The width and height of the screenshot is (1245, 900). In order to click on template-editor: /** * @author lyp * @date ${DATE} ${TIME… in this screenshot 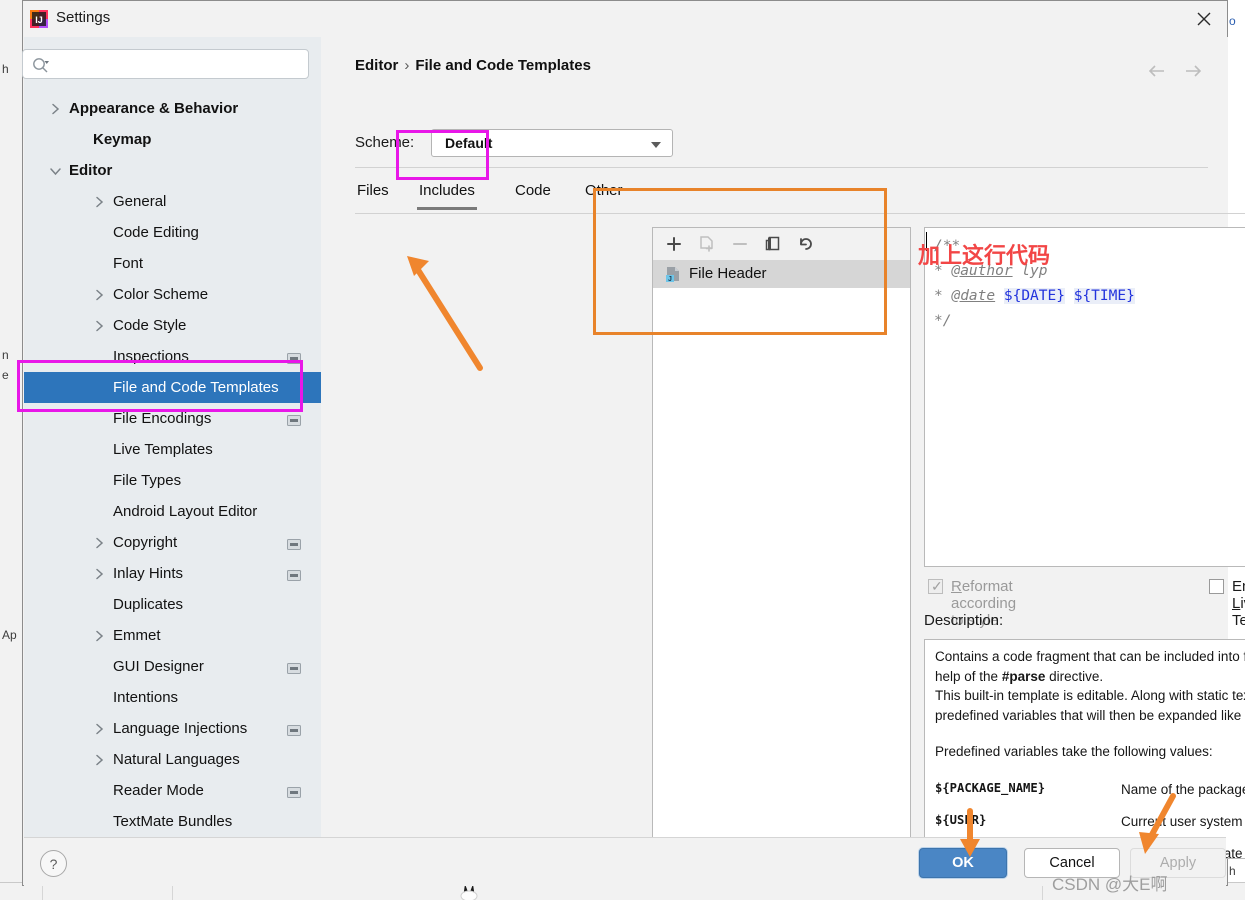, I will do `click(1084, 397)`.